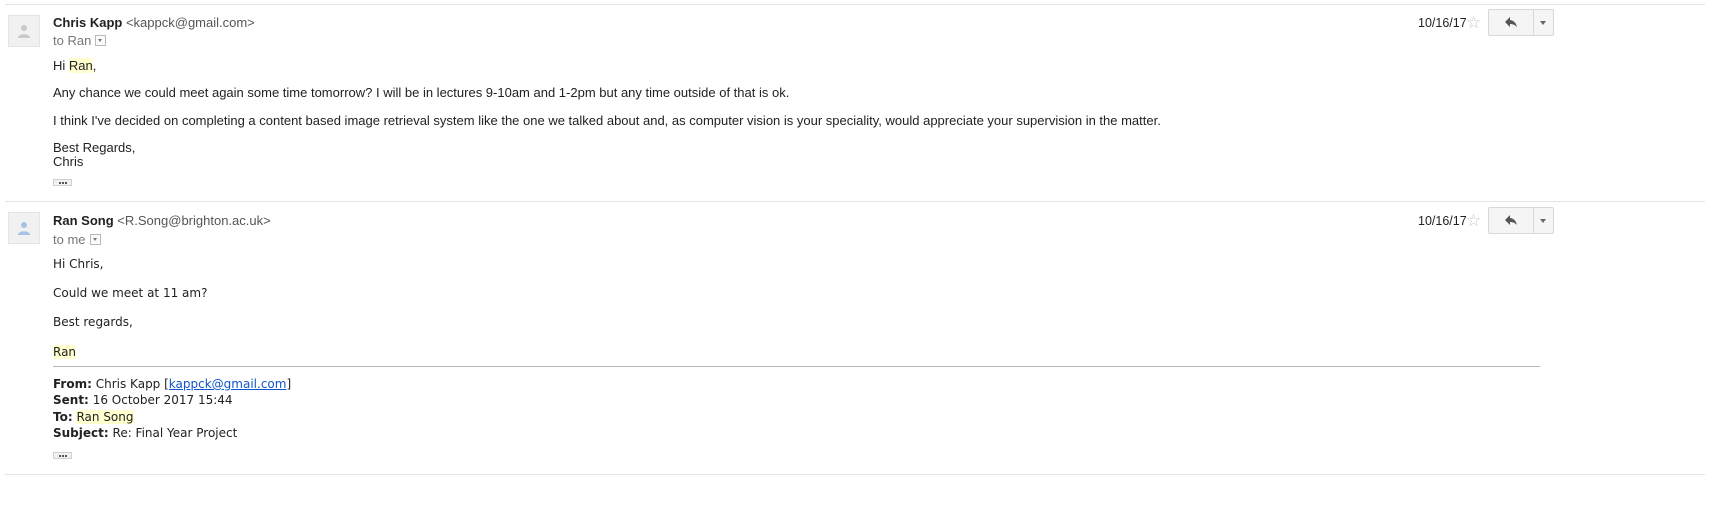 Image resolution: width=1710 pixels, height=524 pixels. Describe the element at coordinates (72, 384) in the screenshot. I see `quoted-from-label: From:` at that location.